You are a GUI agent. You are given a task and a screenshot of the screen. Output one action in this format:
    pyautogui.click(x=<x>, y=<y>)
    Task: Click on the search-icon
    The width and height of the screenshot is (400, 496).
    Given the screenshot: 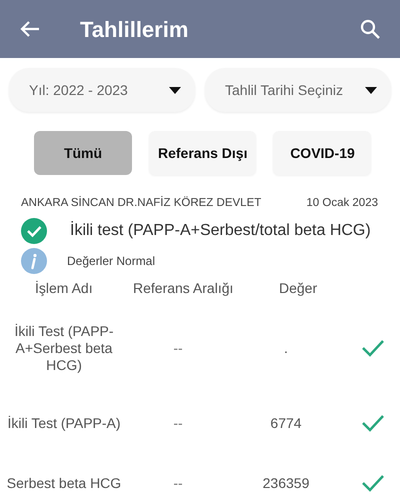 What is the action you would take?
    pyautogui.click(x=370, y=29)
    